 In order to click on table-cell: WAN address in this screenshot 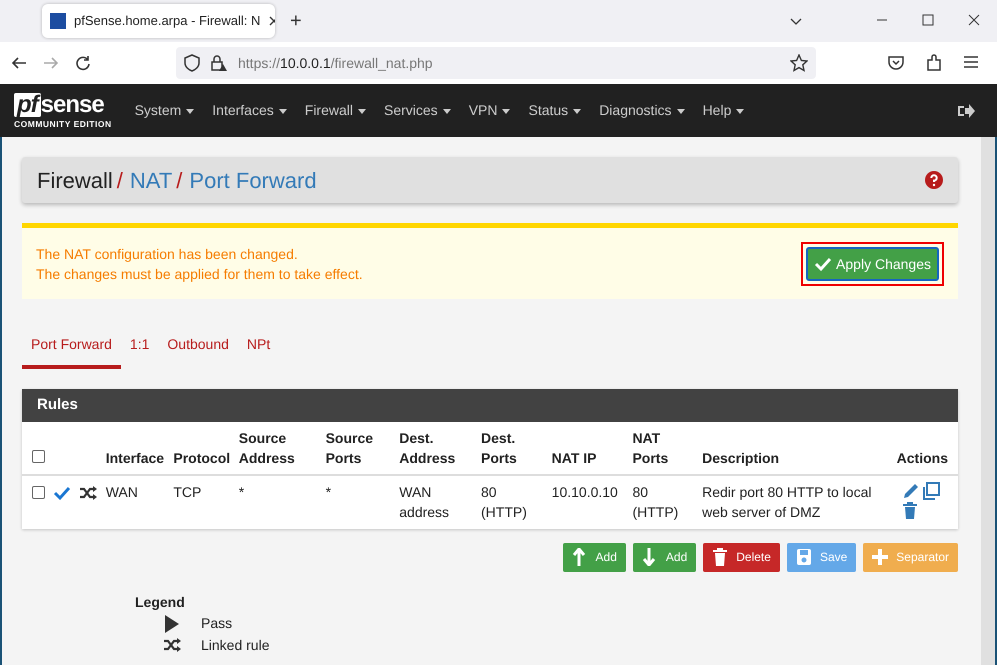, I will do `click(424, 502)`.